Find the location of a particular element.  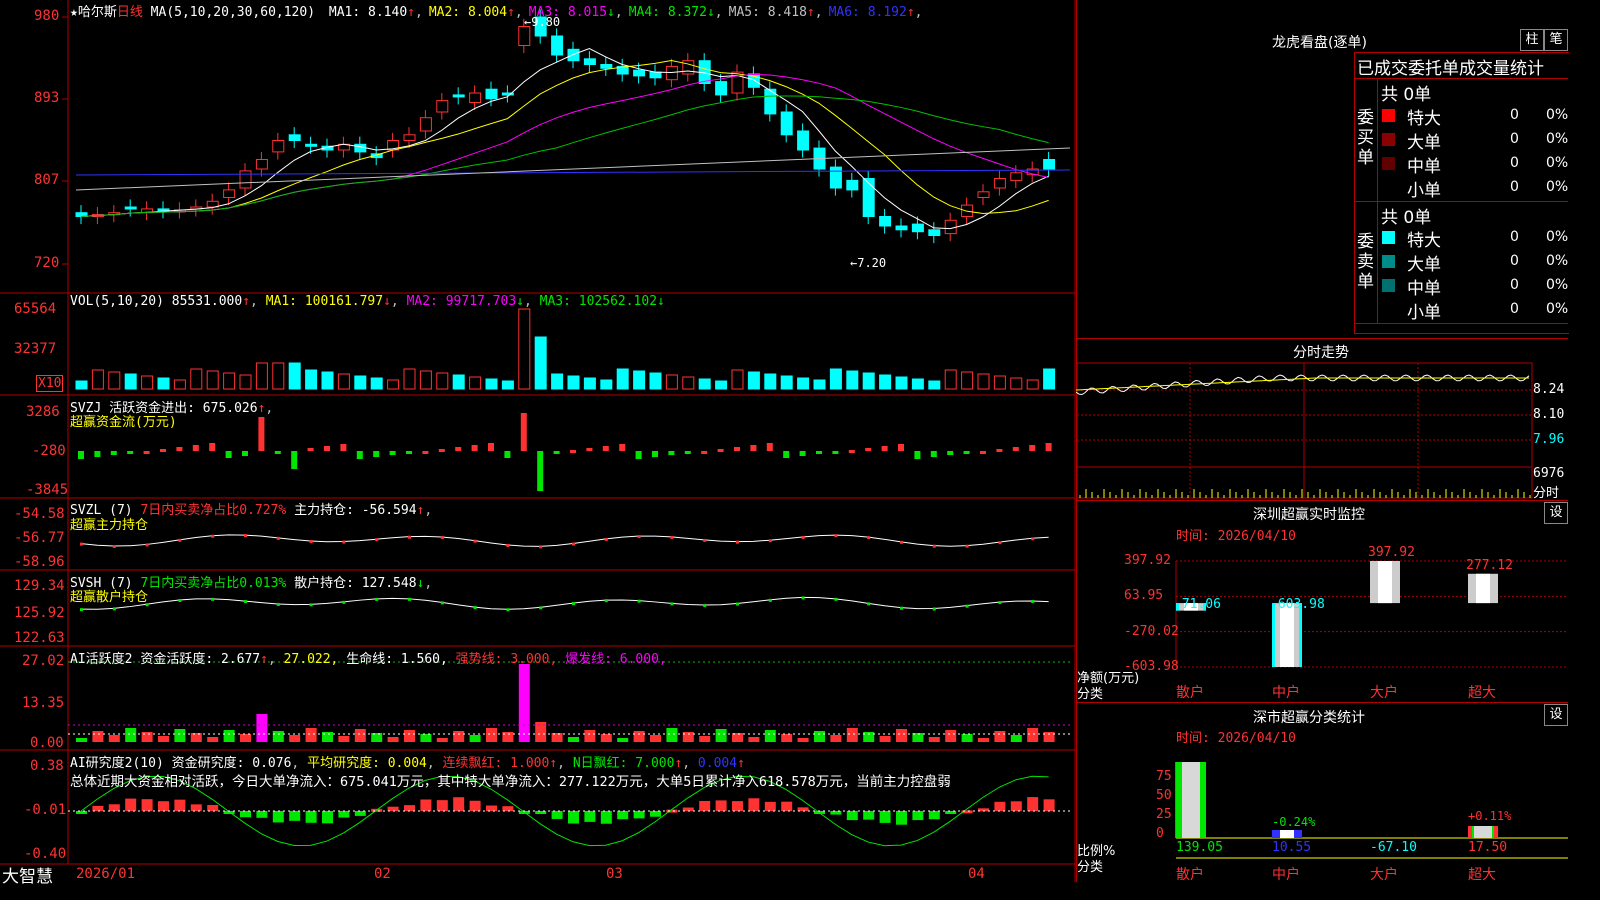

monitor-value-label-4: 277.12 is located at coordinates (1489, 565).